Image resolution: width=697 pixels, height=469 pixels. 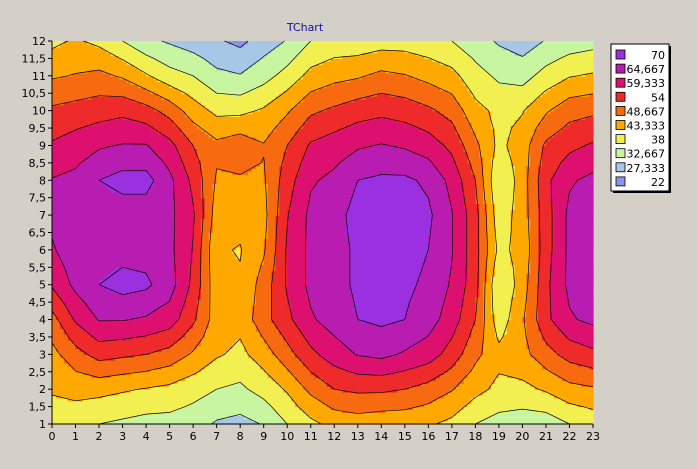 What do you see at coordinates (305, 27) in the screenshot?
I see `chart-title: TChart` at bounding box center [305, 27].